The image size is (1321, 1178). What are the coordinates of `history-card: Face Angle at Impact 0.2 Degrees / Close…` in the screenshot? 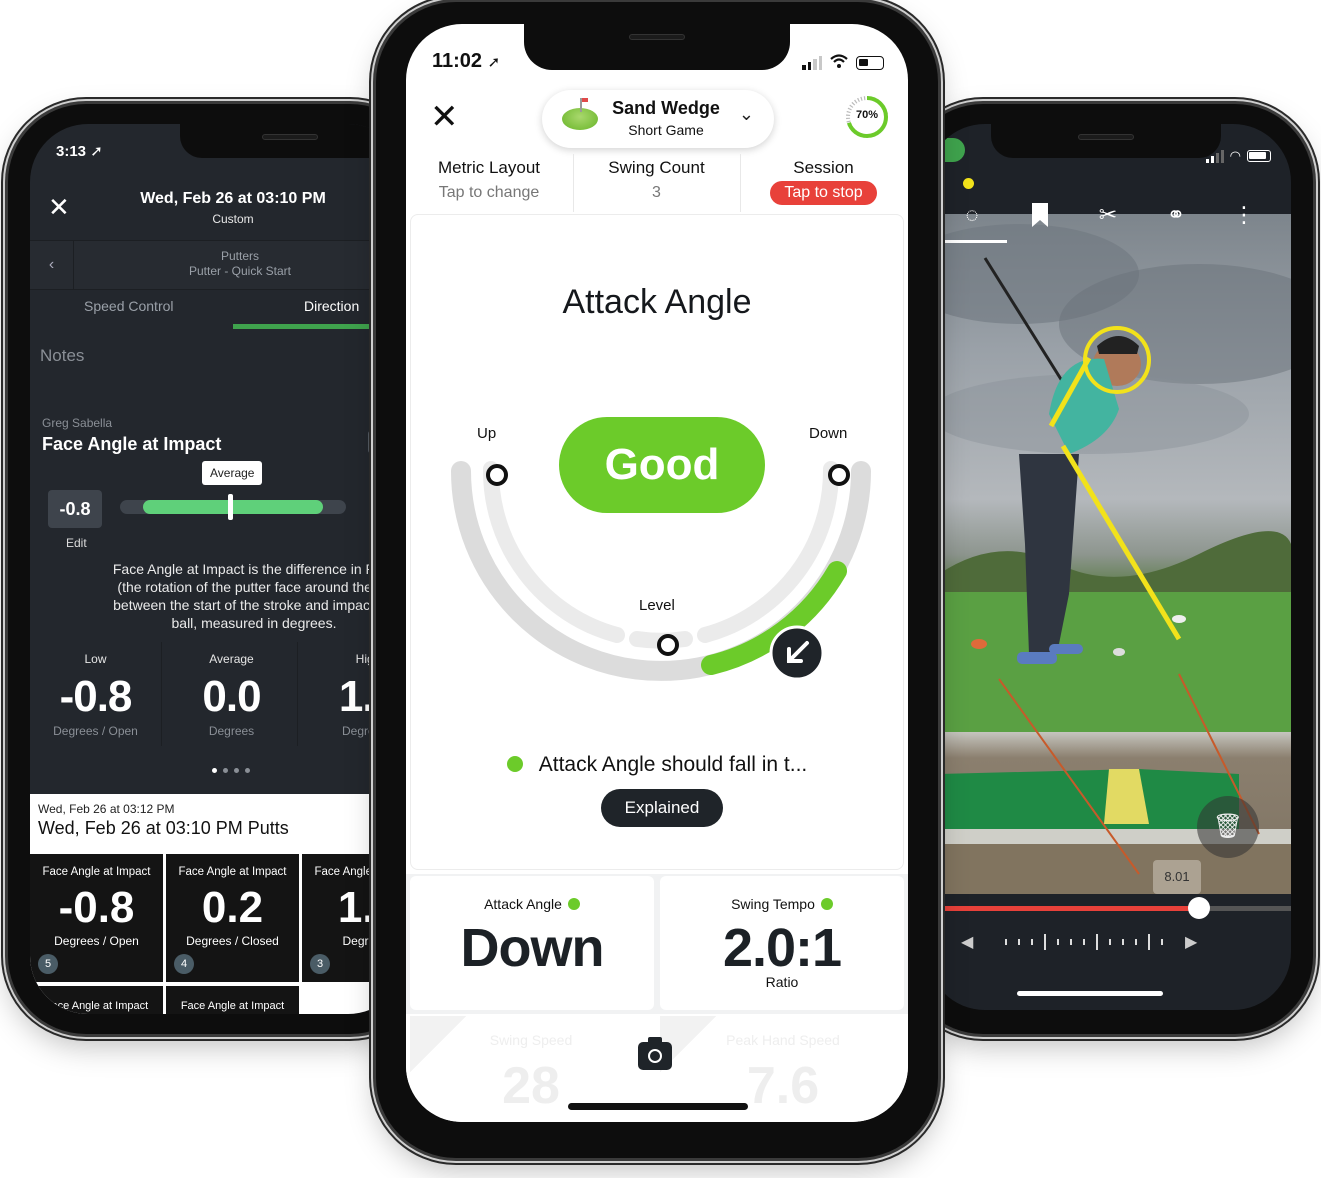 It's located at (232, 918).